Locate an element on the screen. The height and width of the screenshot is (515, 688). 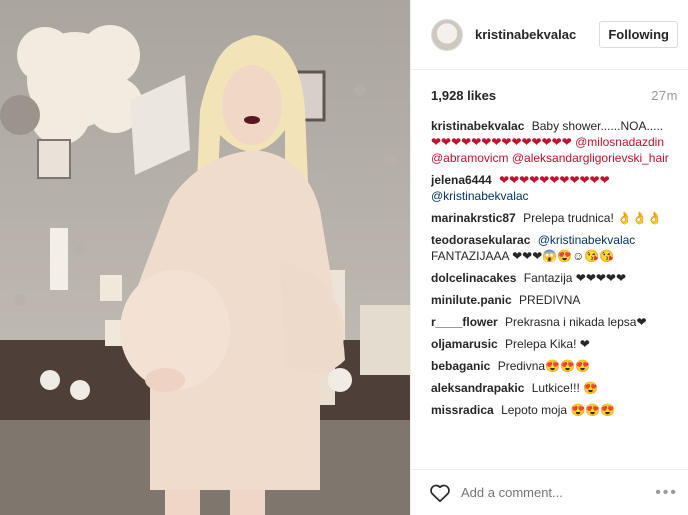
comment-footer: ••• is located at coordinates (549, 492).